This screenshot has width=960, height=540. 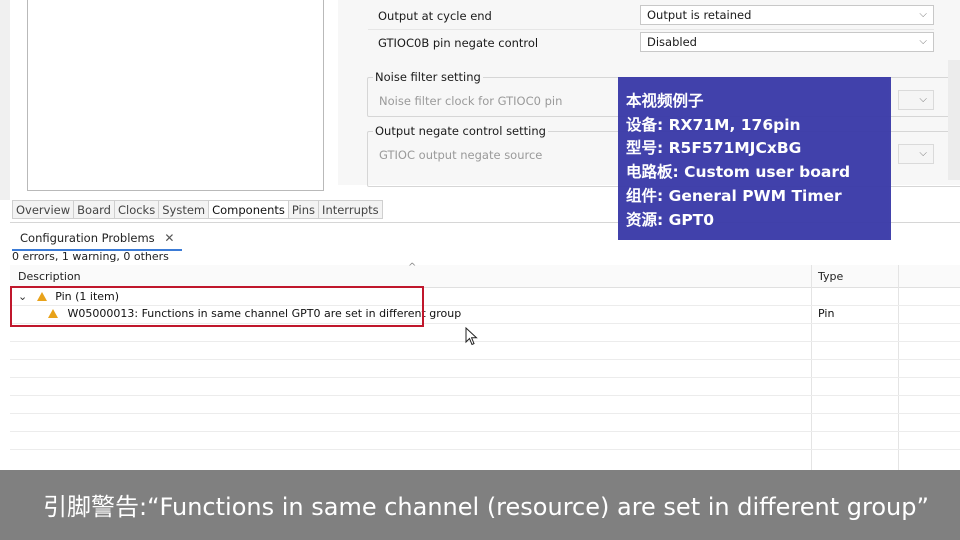 I want to click on info-line: 组件: General PWM Timer, so click(x=734, y=196).